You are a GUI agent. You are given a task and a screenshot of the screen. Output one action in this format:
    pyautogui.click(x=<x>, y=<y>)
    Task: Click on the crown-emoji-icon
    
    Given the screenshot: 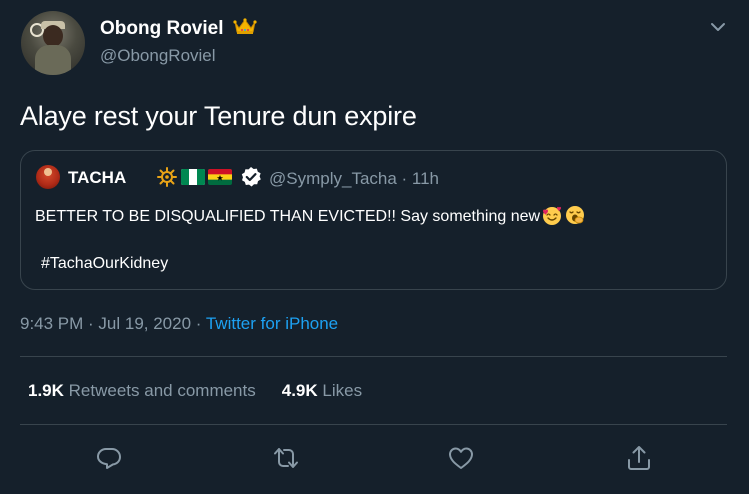 What is the action you would take?
    pyautogui.click(x=245, y=29)
    